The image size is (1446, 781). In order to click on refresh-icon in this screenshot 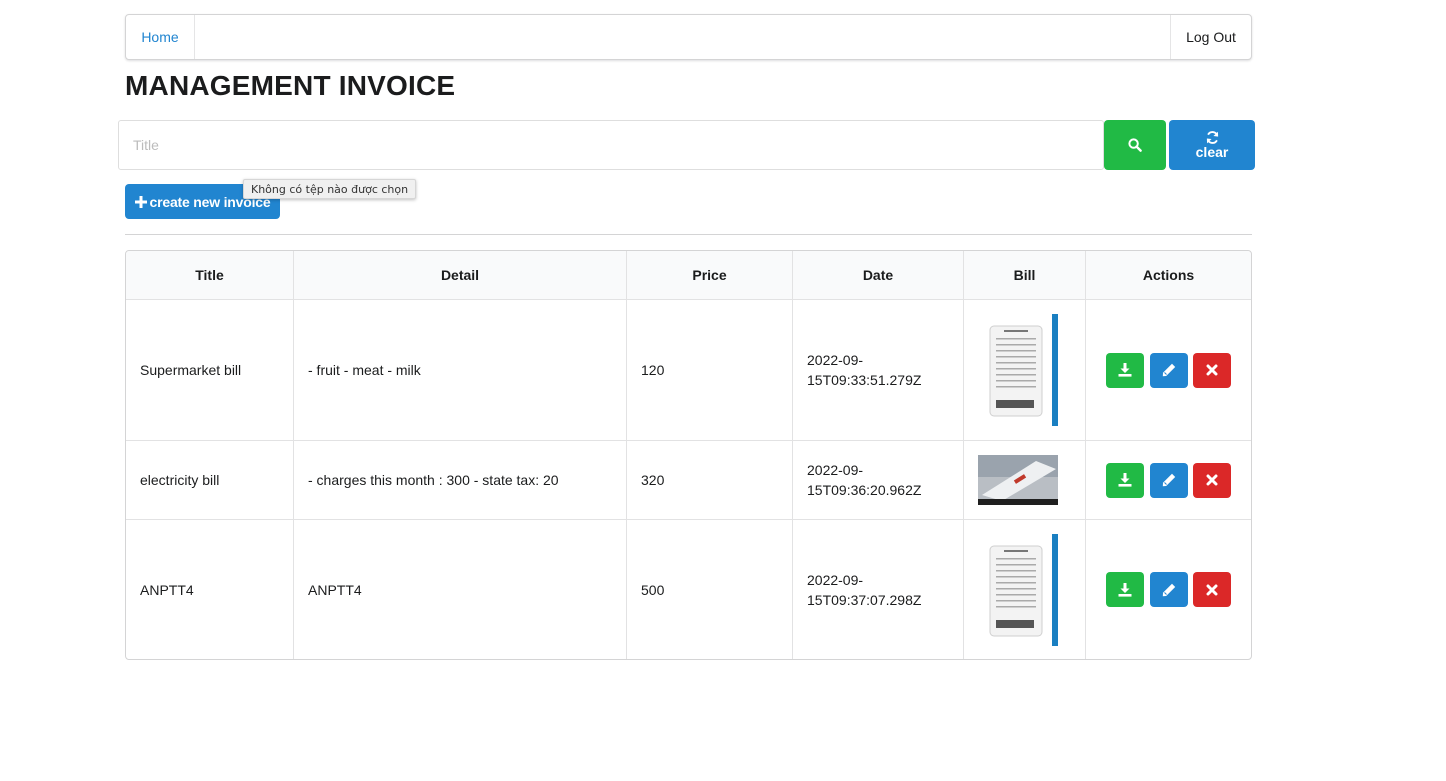, I will do `click(1212, 137)`.